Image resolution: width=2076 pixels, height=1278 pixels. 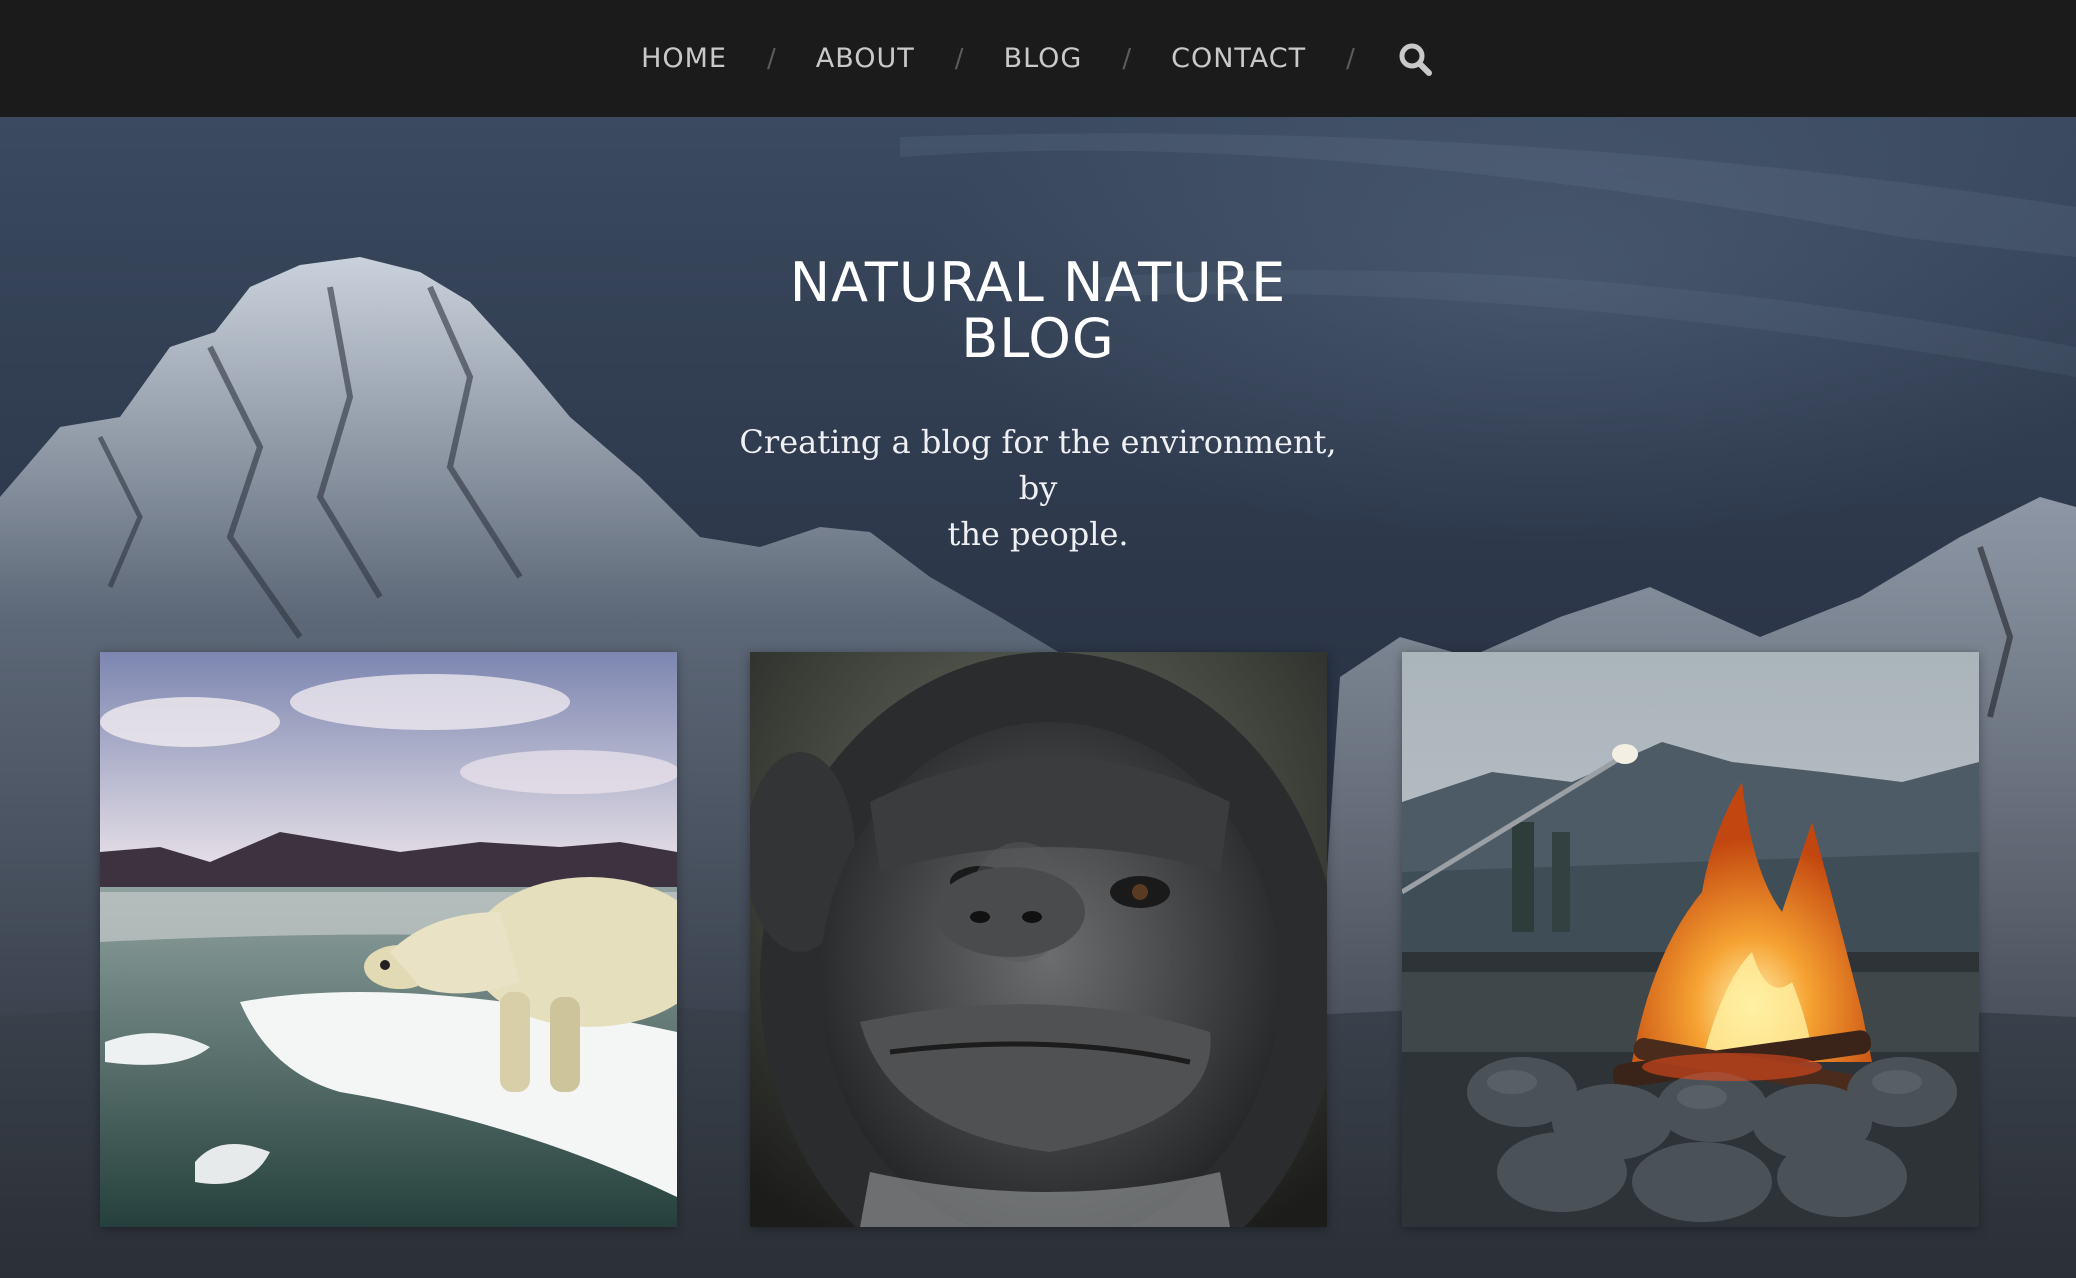 I want to click on nav-item-contact: CONTACT /, so click(x=1283, y=58).